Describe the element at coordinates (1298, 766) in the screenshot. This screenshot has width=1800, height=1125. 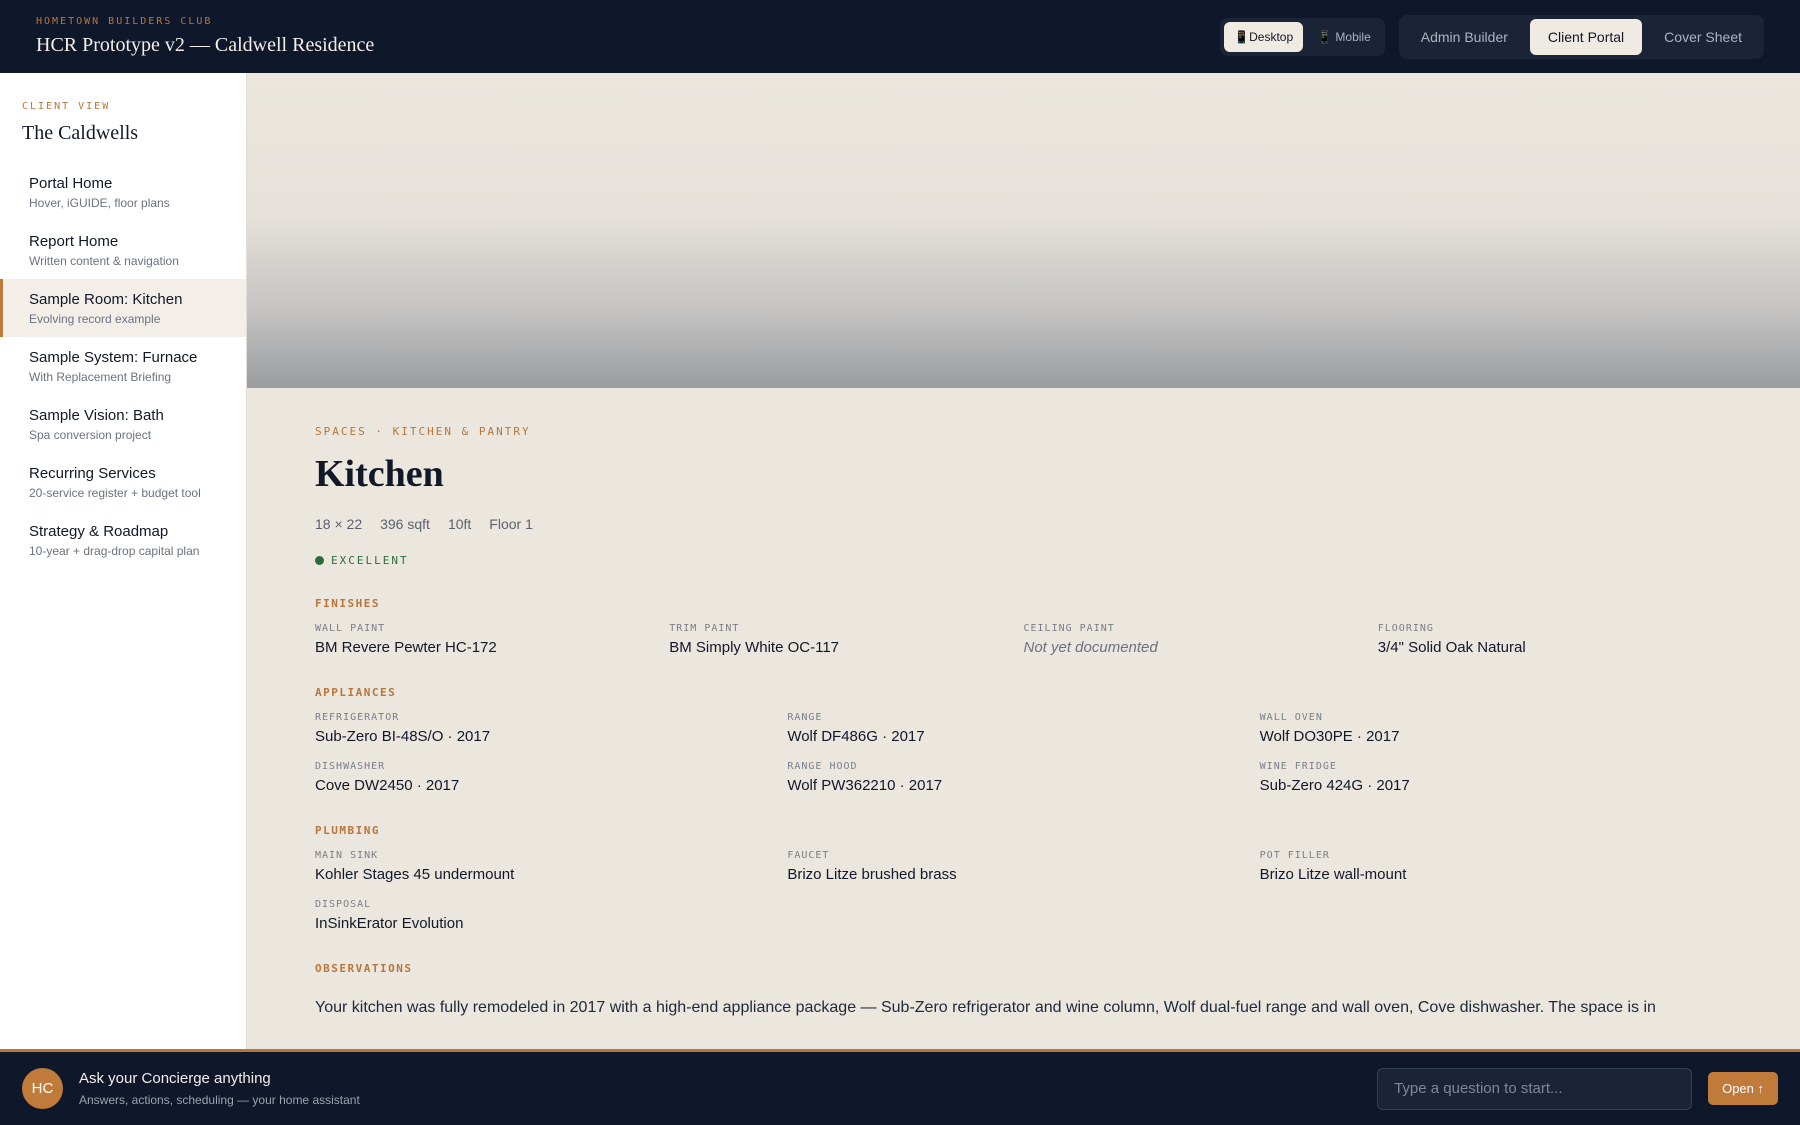
I see `field-label: WINE FRIDGE` at that location.